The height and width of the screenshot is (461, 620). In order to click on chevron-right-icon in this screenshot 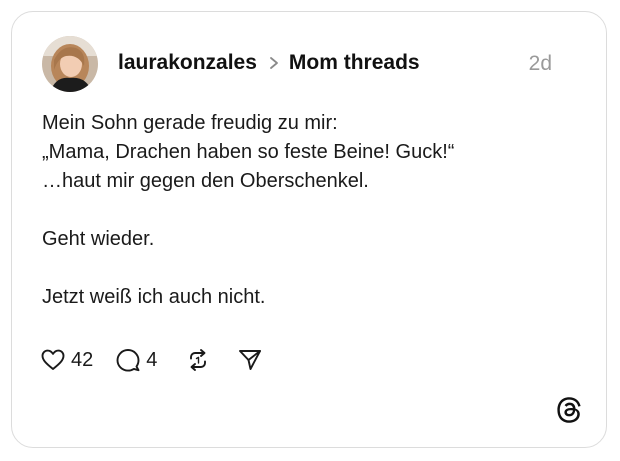, I will do `click(274, 63)`.